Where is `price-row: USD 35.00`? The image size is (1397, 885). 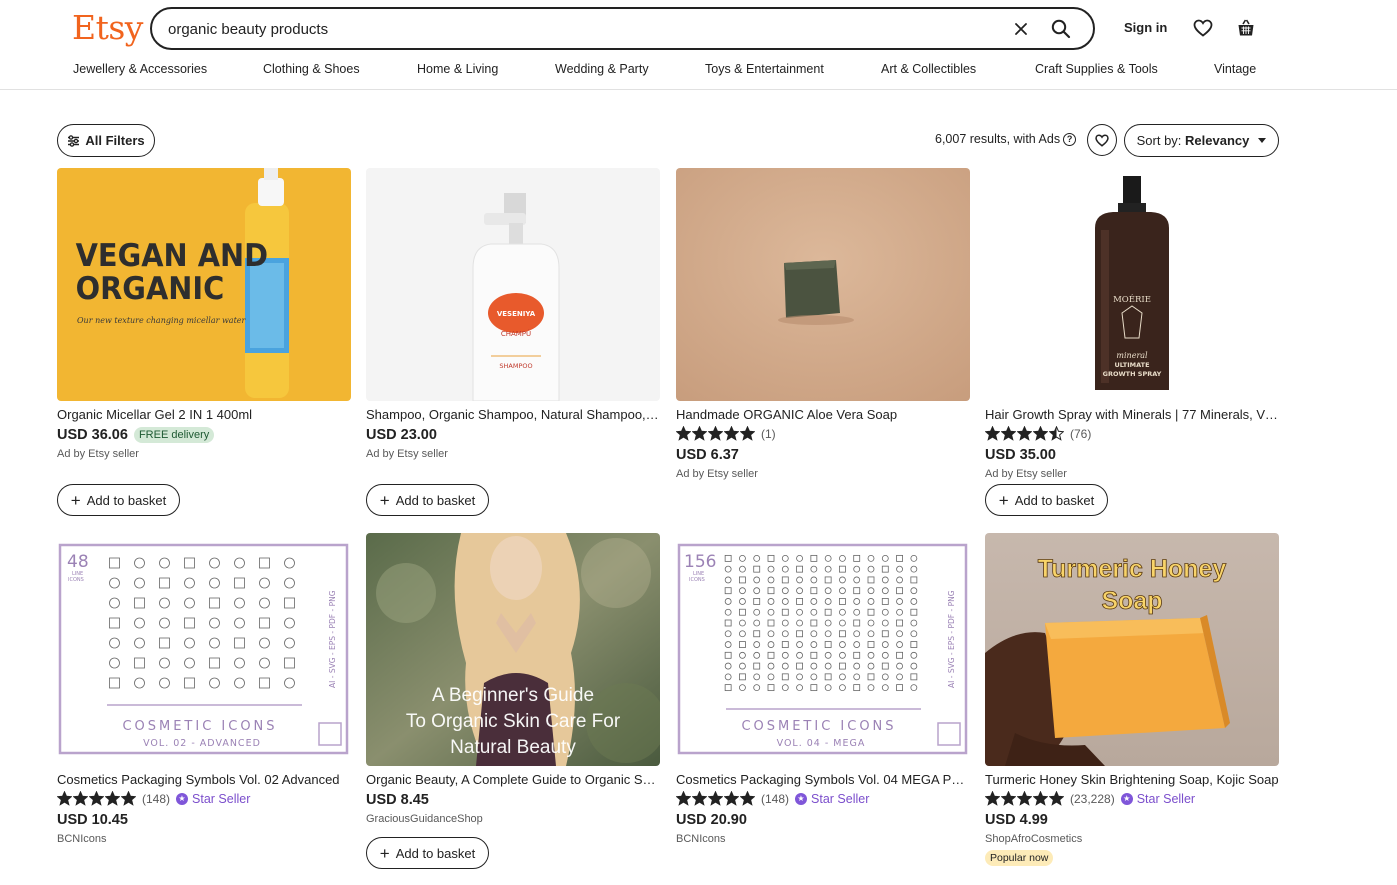
price-row: USD 35.00 is located at coordinates (1132, 455).